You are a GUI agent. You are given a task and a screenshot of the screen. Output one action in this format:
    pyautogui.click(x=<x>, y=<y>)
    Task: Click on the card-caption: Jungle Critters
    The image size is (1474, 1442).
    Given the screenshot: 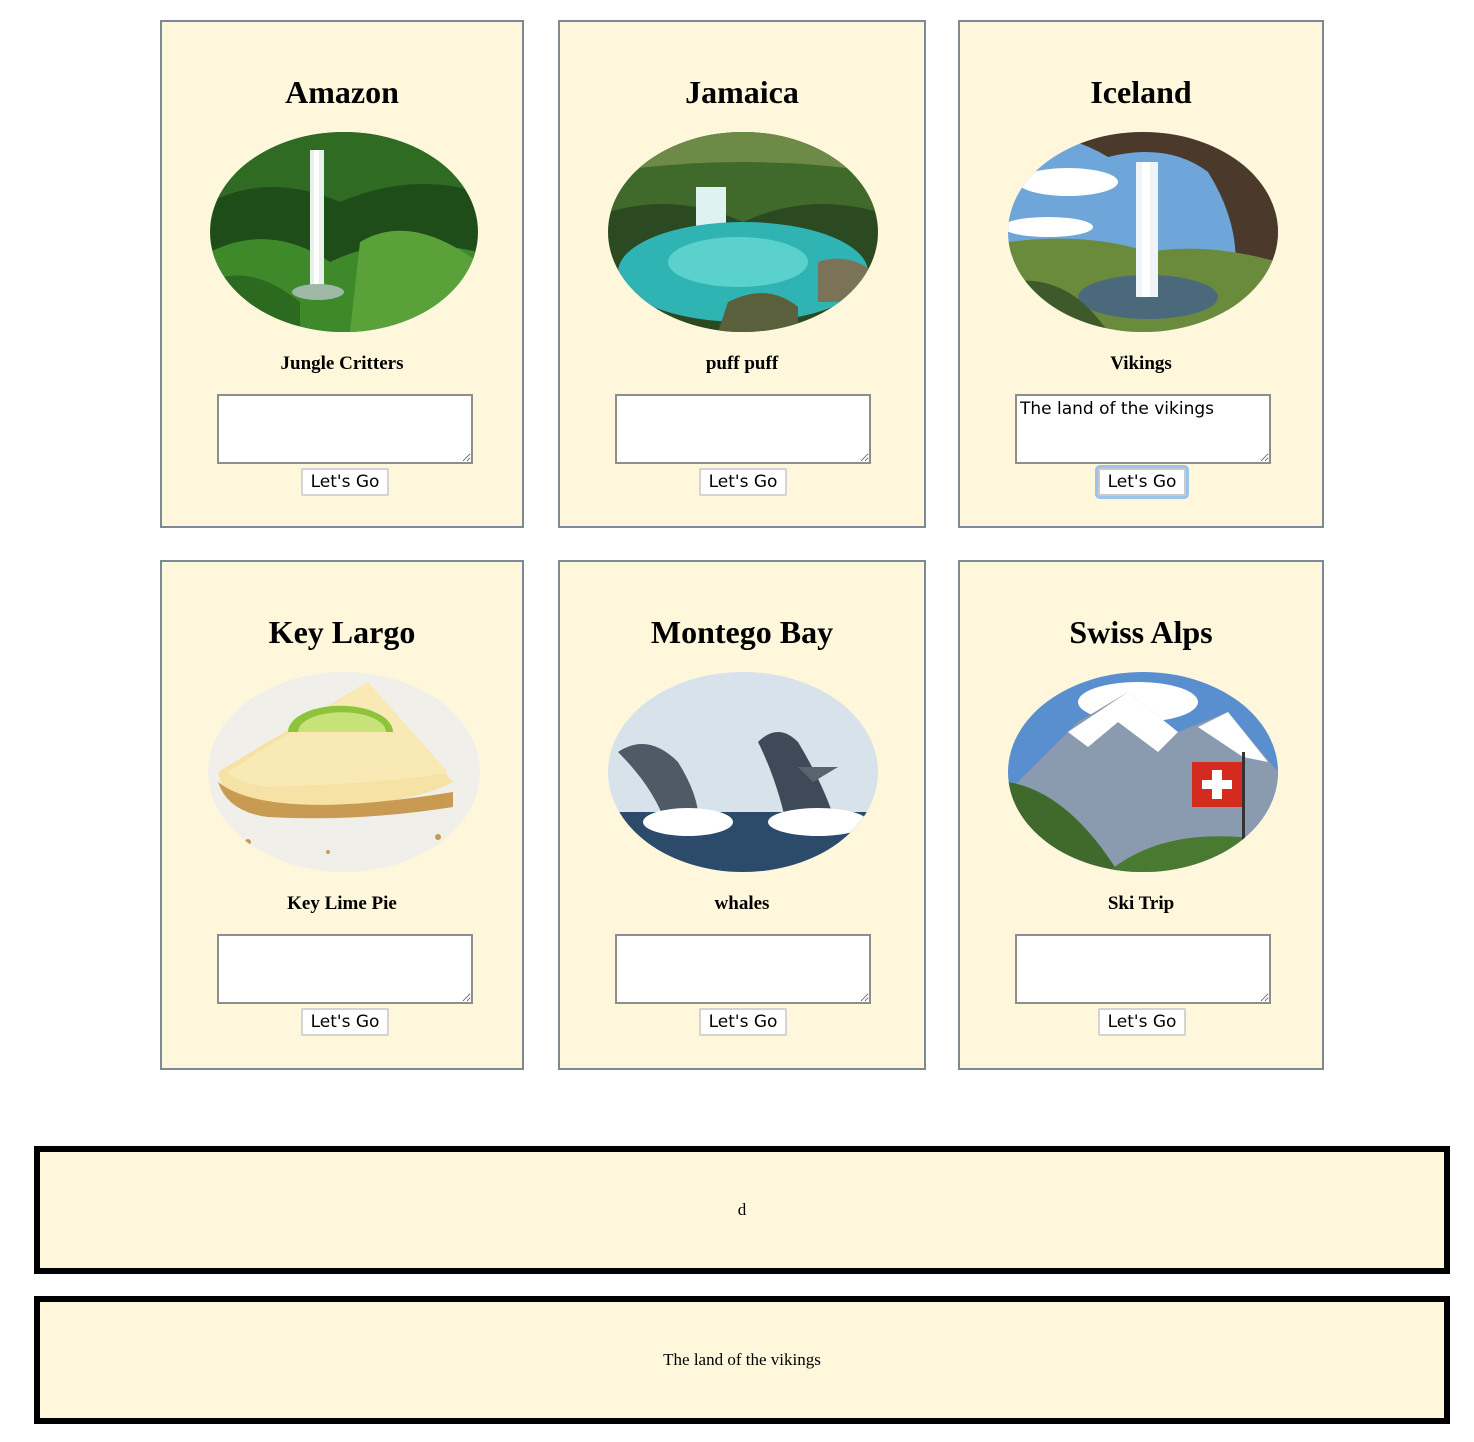 What is the action you would take?
    pyautogui.click(x=342, y=363)
    